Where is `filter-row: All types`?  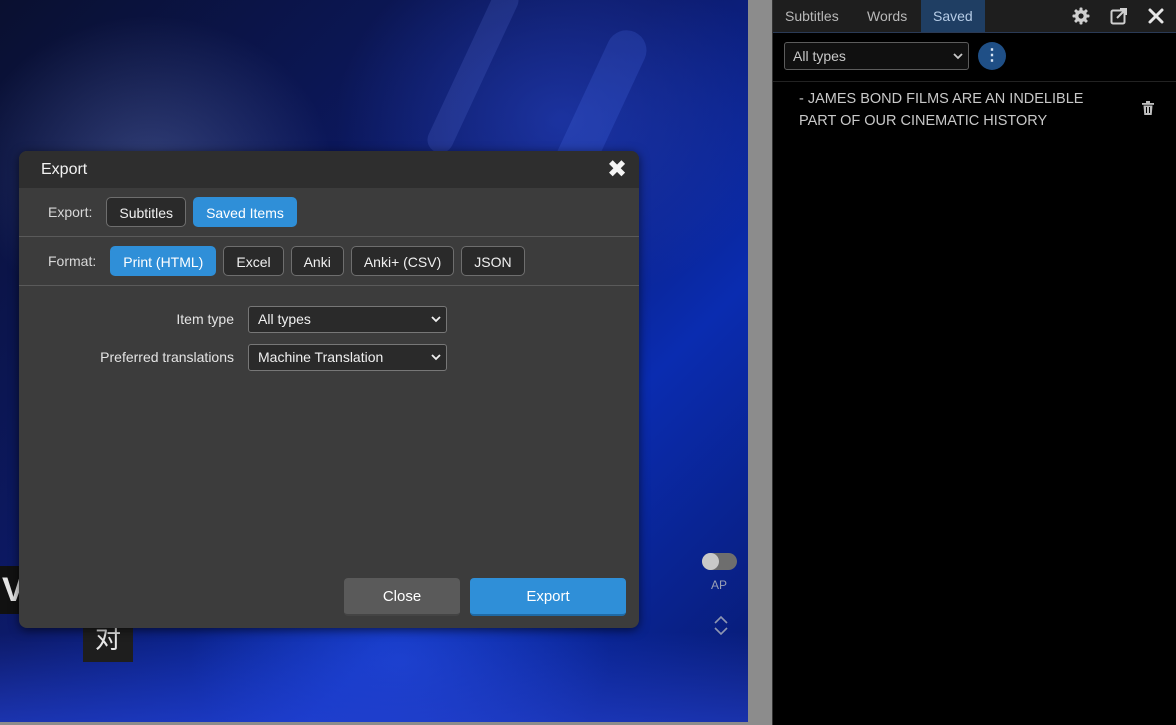 filter-row: All types is located at coordinates (974, 57).